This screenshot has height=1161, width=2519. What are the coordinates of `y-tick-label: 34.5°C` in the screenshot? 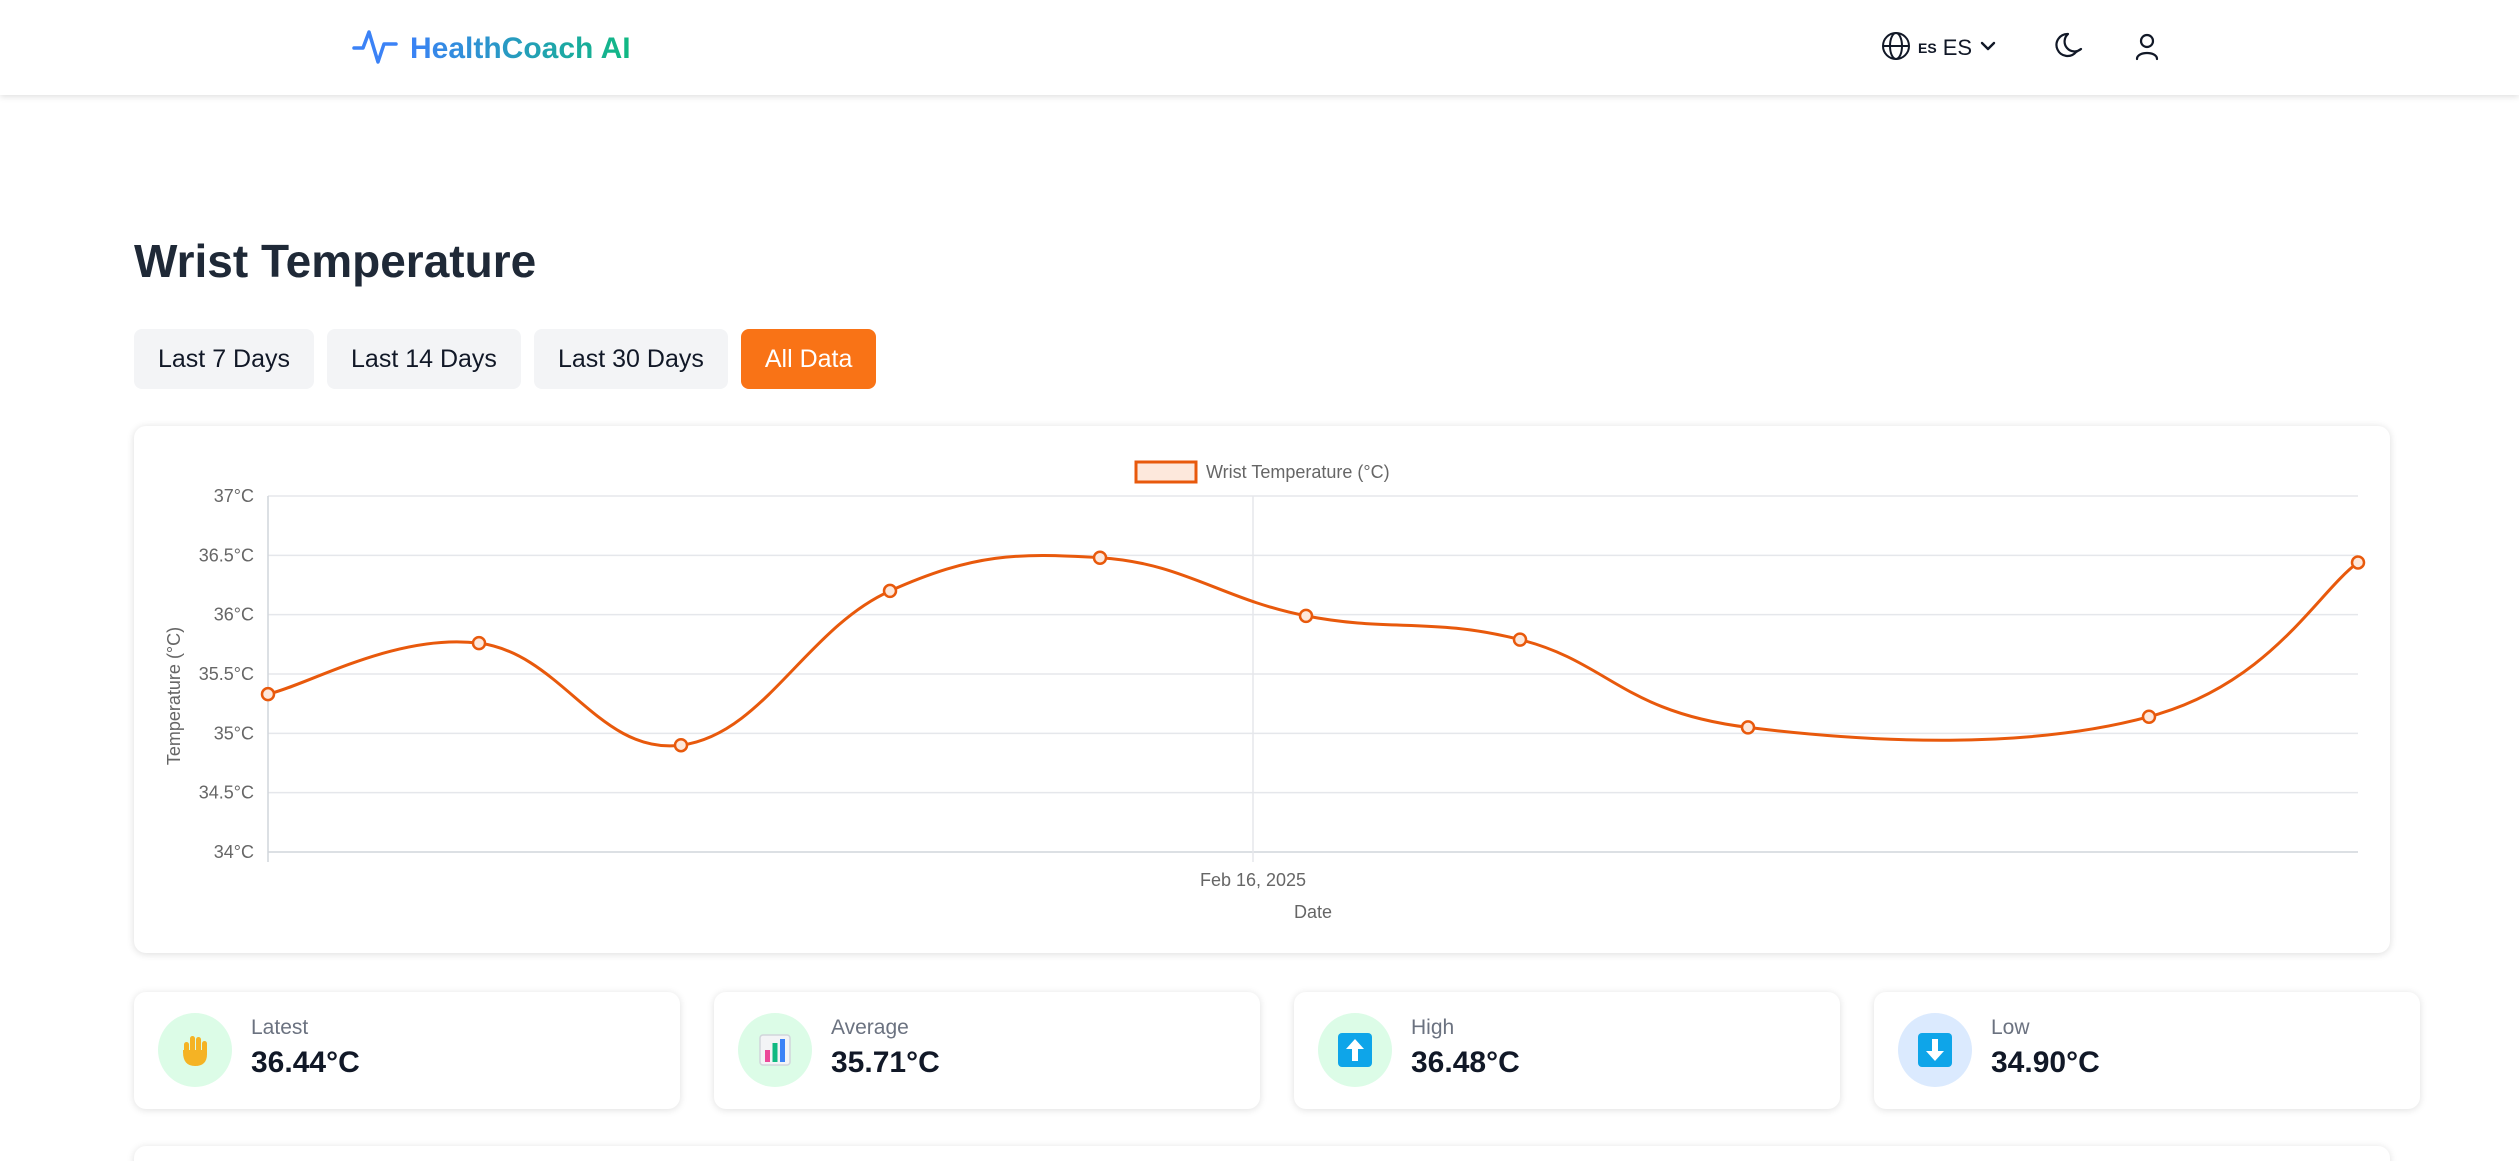 It's located at (226, 793).